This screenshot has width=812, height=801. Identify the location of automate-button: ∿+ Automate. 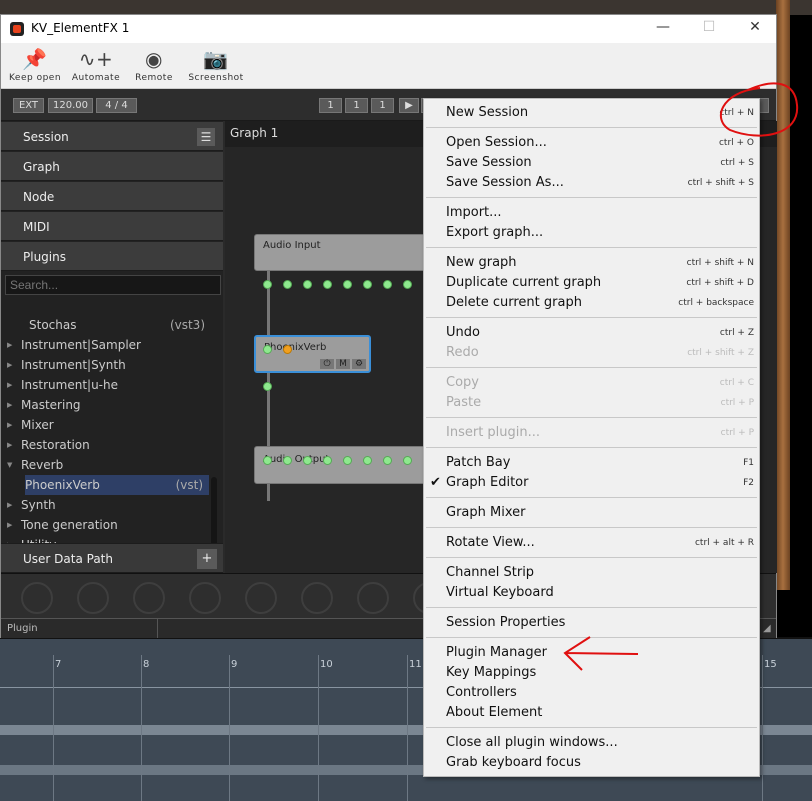
(96, 64).